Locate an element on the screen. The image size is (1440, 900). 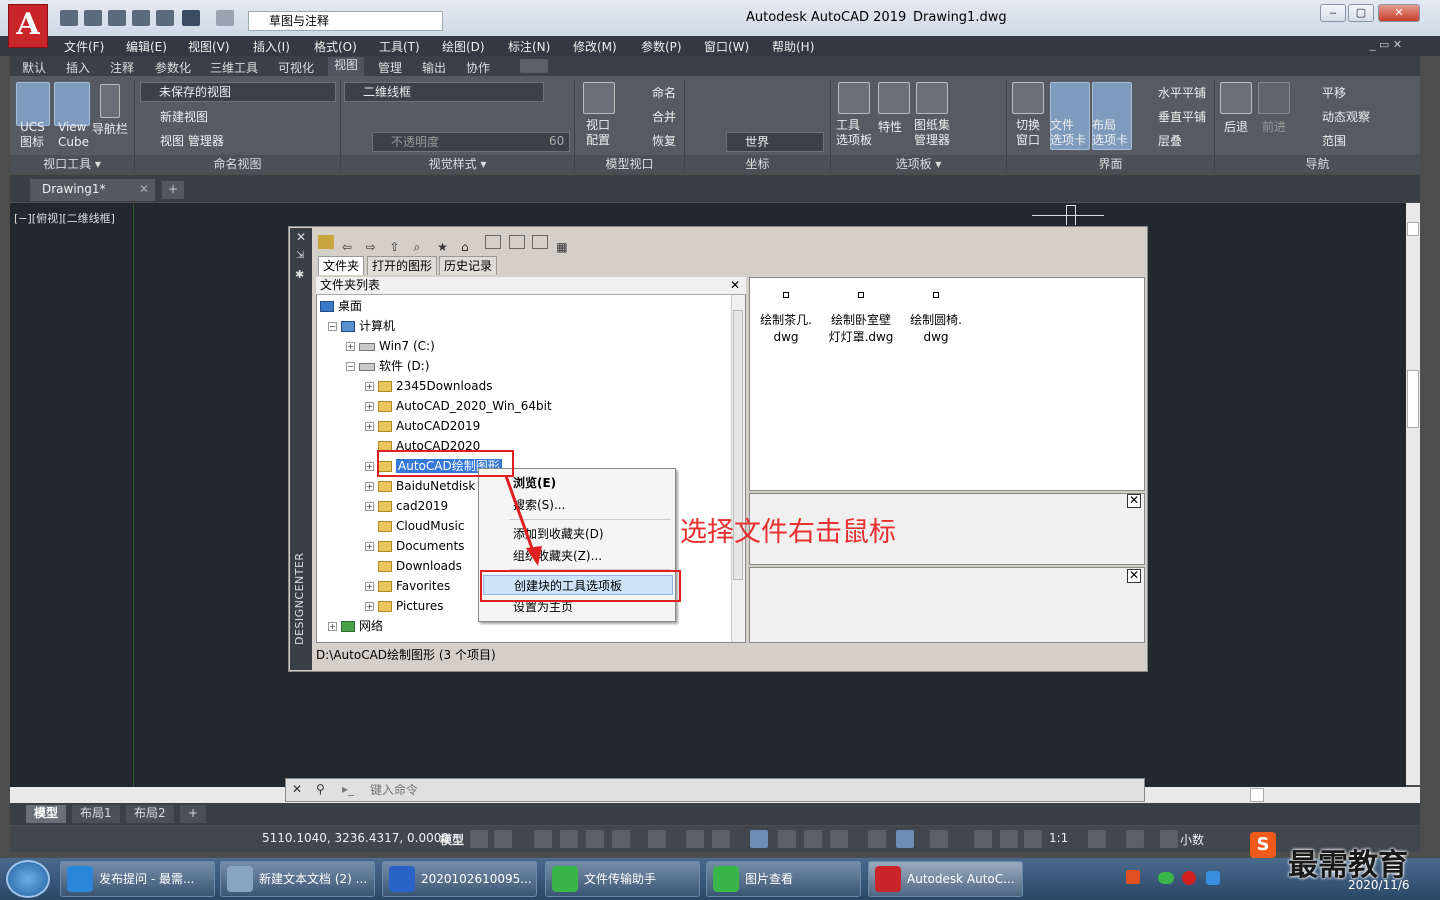
menu-item: 插入(I) is located at coordinates (271, 46).